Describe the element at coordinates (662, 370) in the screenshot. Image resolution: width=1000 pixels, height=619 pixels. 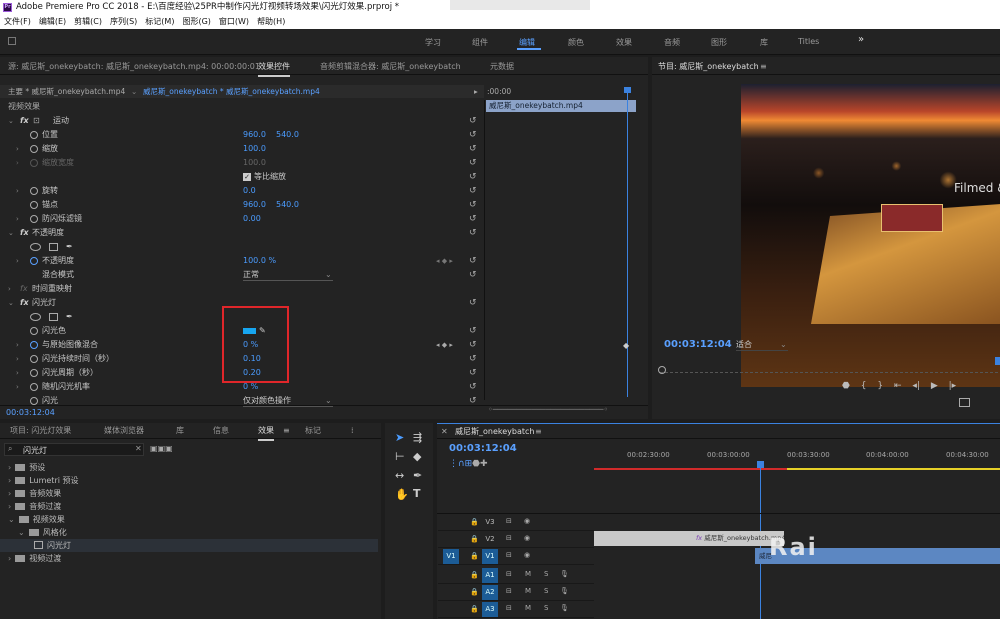
I see `zoom-handle-icon` at that location.